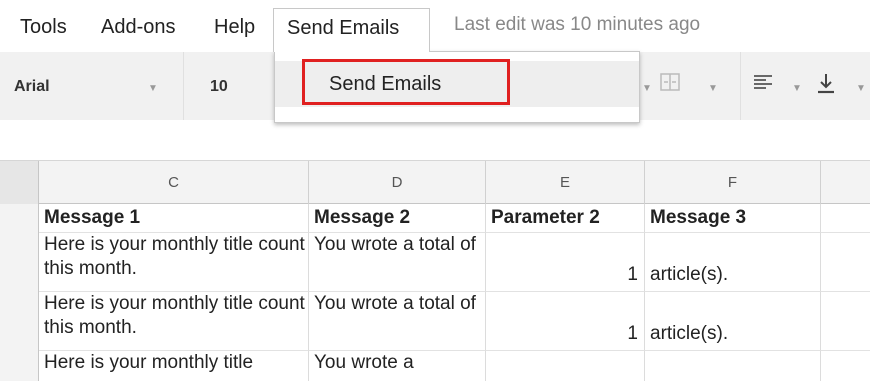 The height and width of the screenshot is (381, 870). I want to click on merge-cells-icon, so click(670, 84).